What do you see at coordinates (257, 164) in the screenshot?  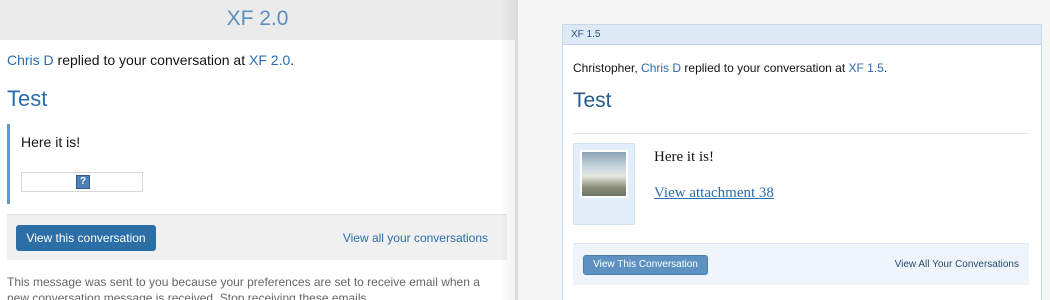 I see `message-quote: Here it is! ?` at bounding box center [257, 164].